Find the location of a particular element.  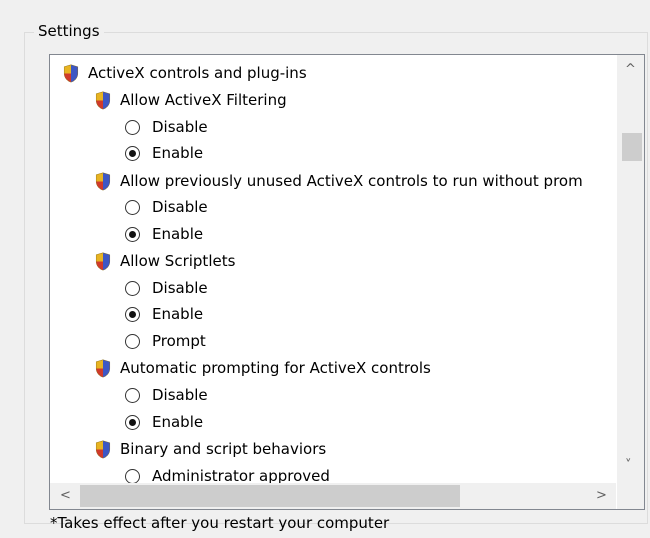

scroll-right-arrow-icon: > is located at coordinates (601, 495).